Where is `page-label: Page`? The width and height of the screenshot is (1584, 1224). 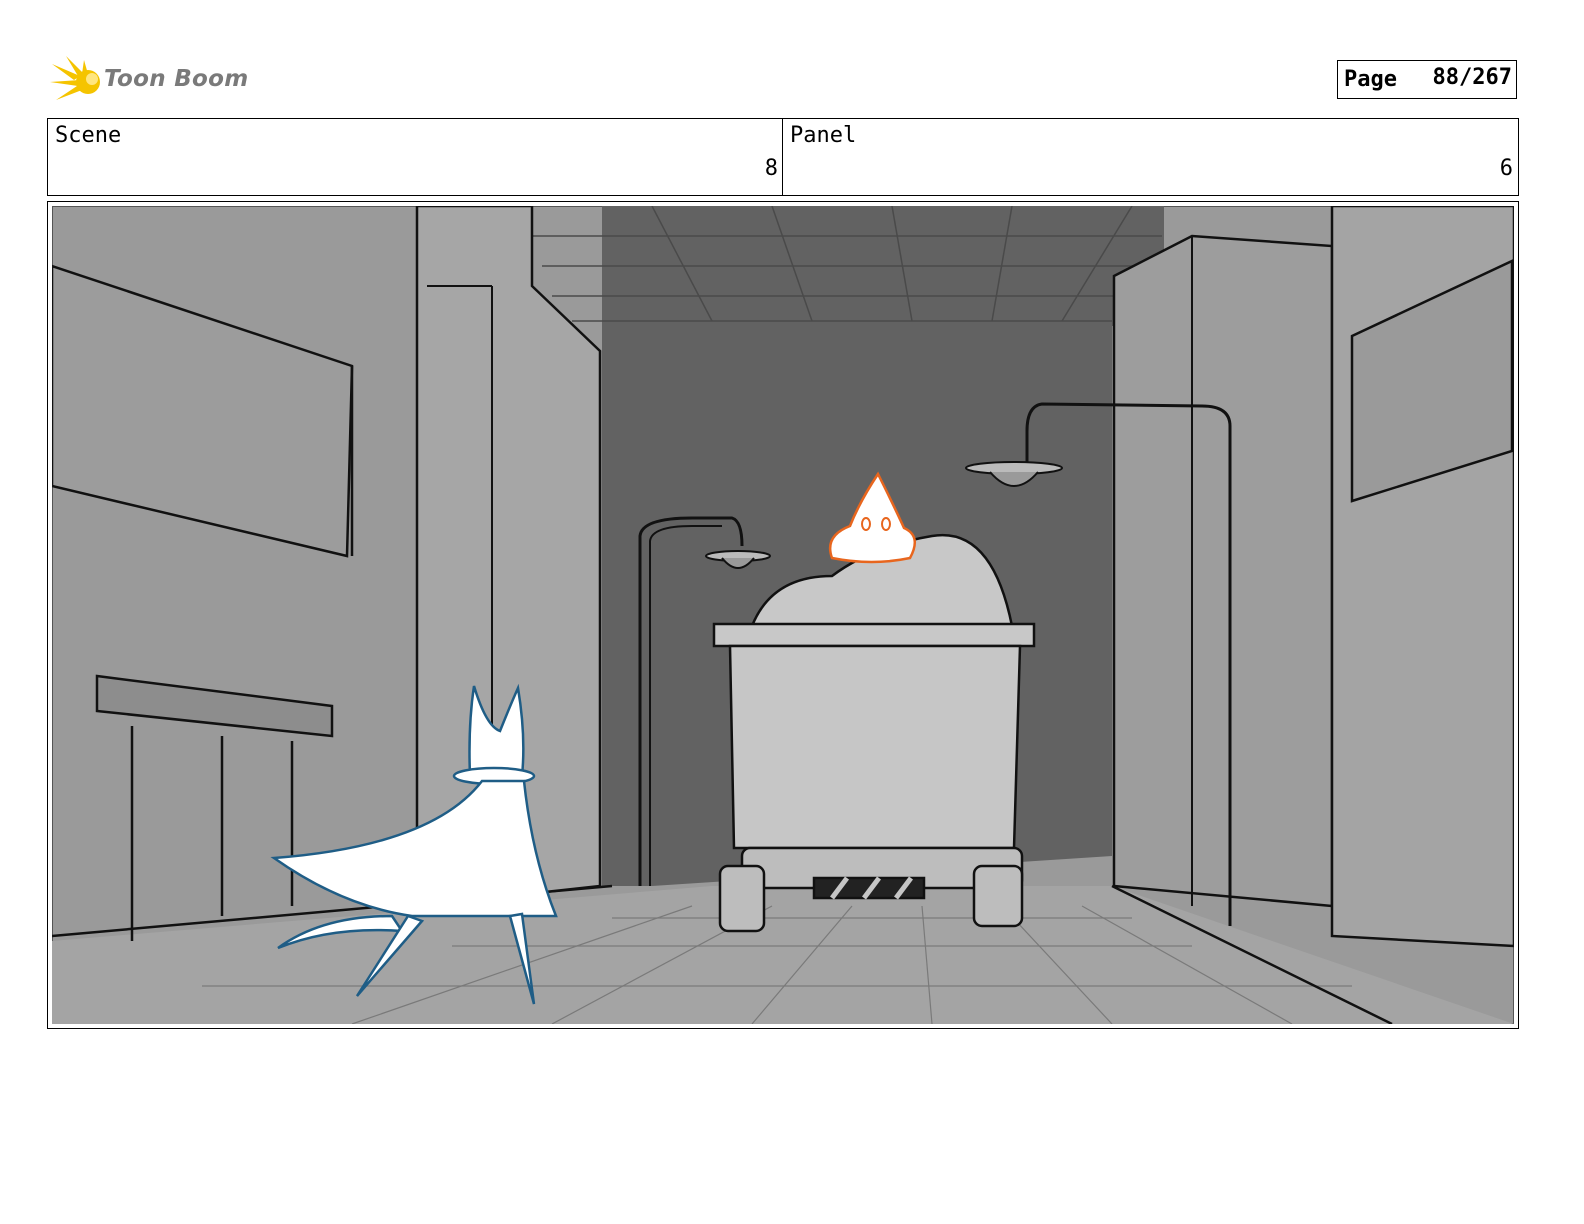 page-label: Page is located at coordinates (1370, 79).